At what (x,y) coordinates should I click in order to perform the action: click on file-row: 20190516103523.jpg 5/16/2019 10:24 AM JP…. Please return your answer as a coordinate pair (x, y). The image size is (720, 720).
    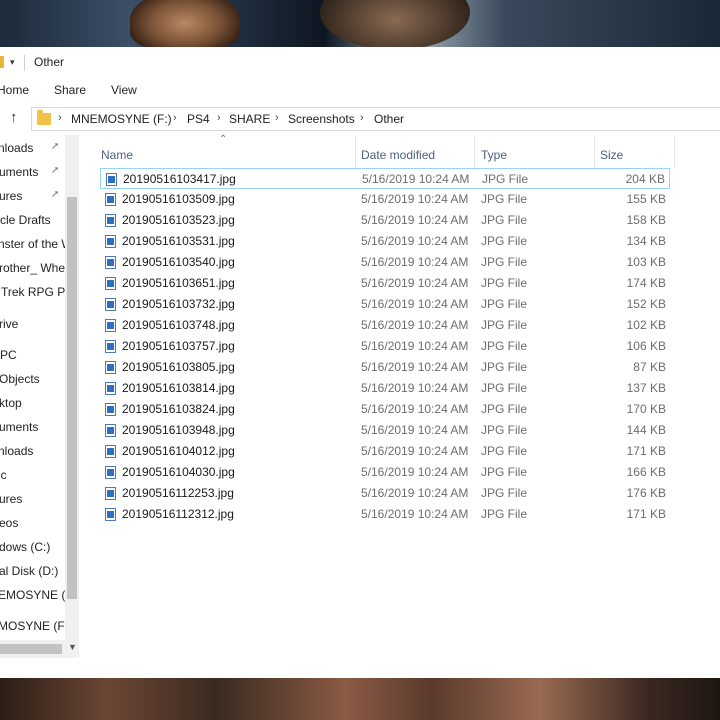
    Looking at the image, I should click on (385, 220).